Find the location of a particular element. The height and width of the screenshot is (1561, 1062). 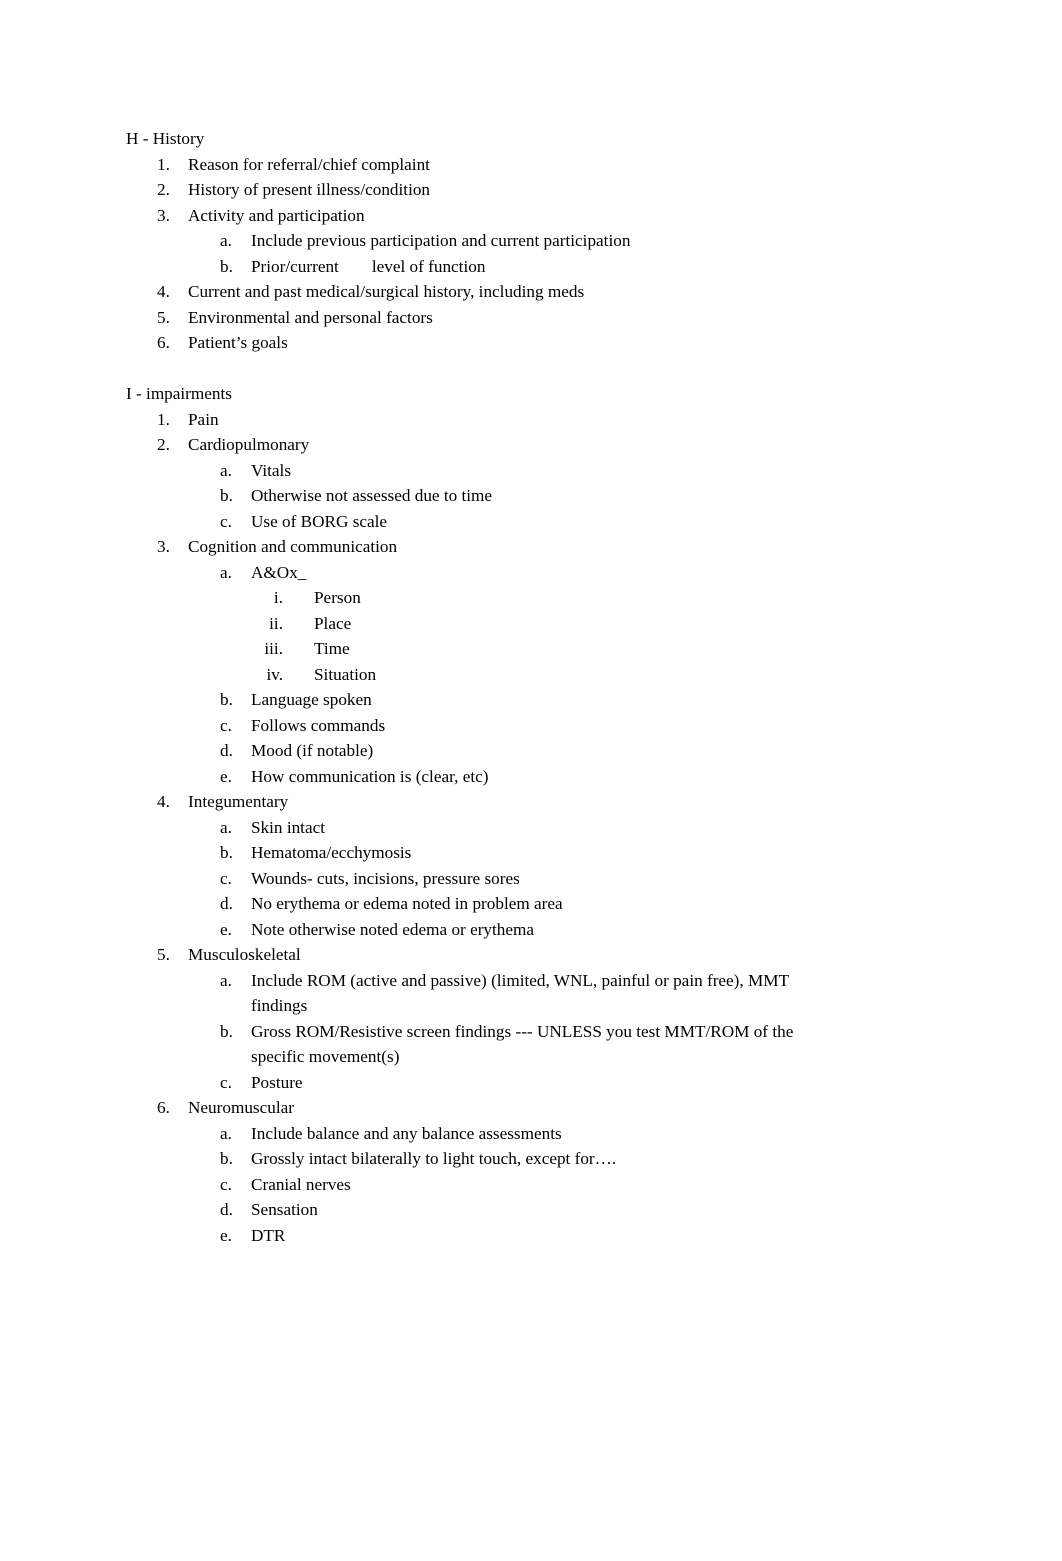

outline-item-text: Wounds- cuts, incisions, pressure sores is located at coordinates (385, 878).